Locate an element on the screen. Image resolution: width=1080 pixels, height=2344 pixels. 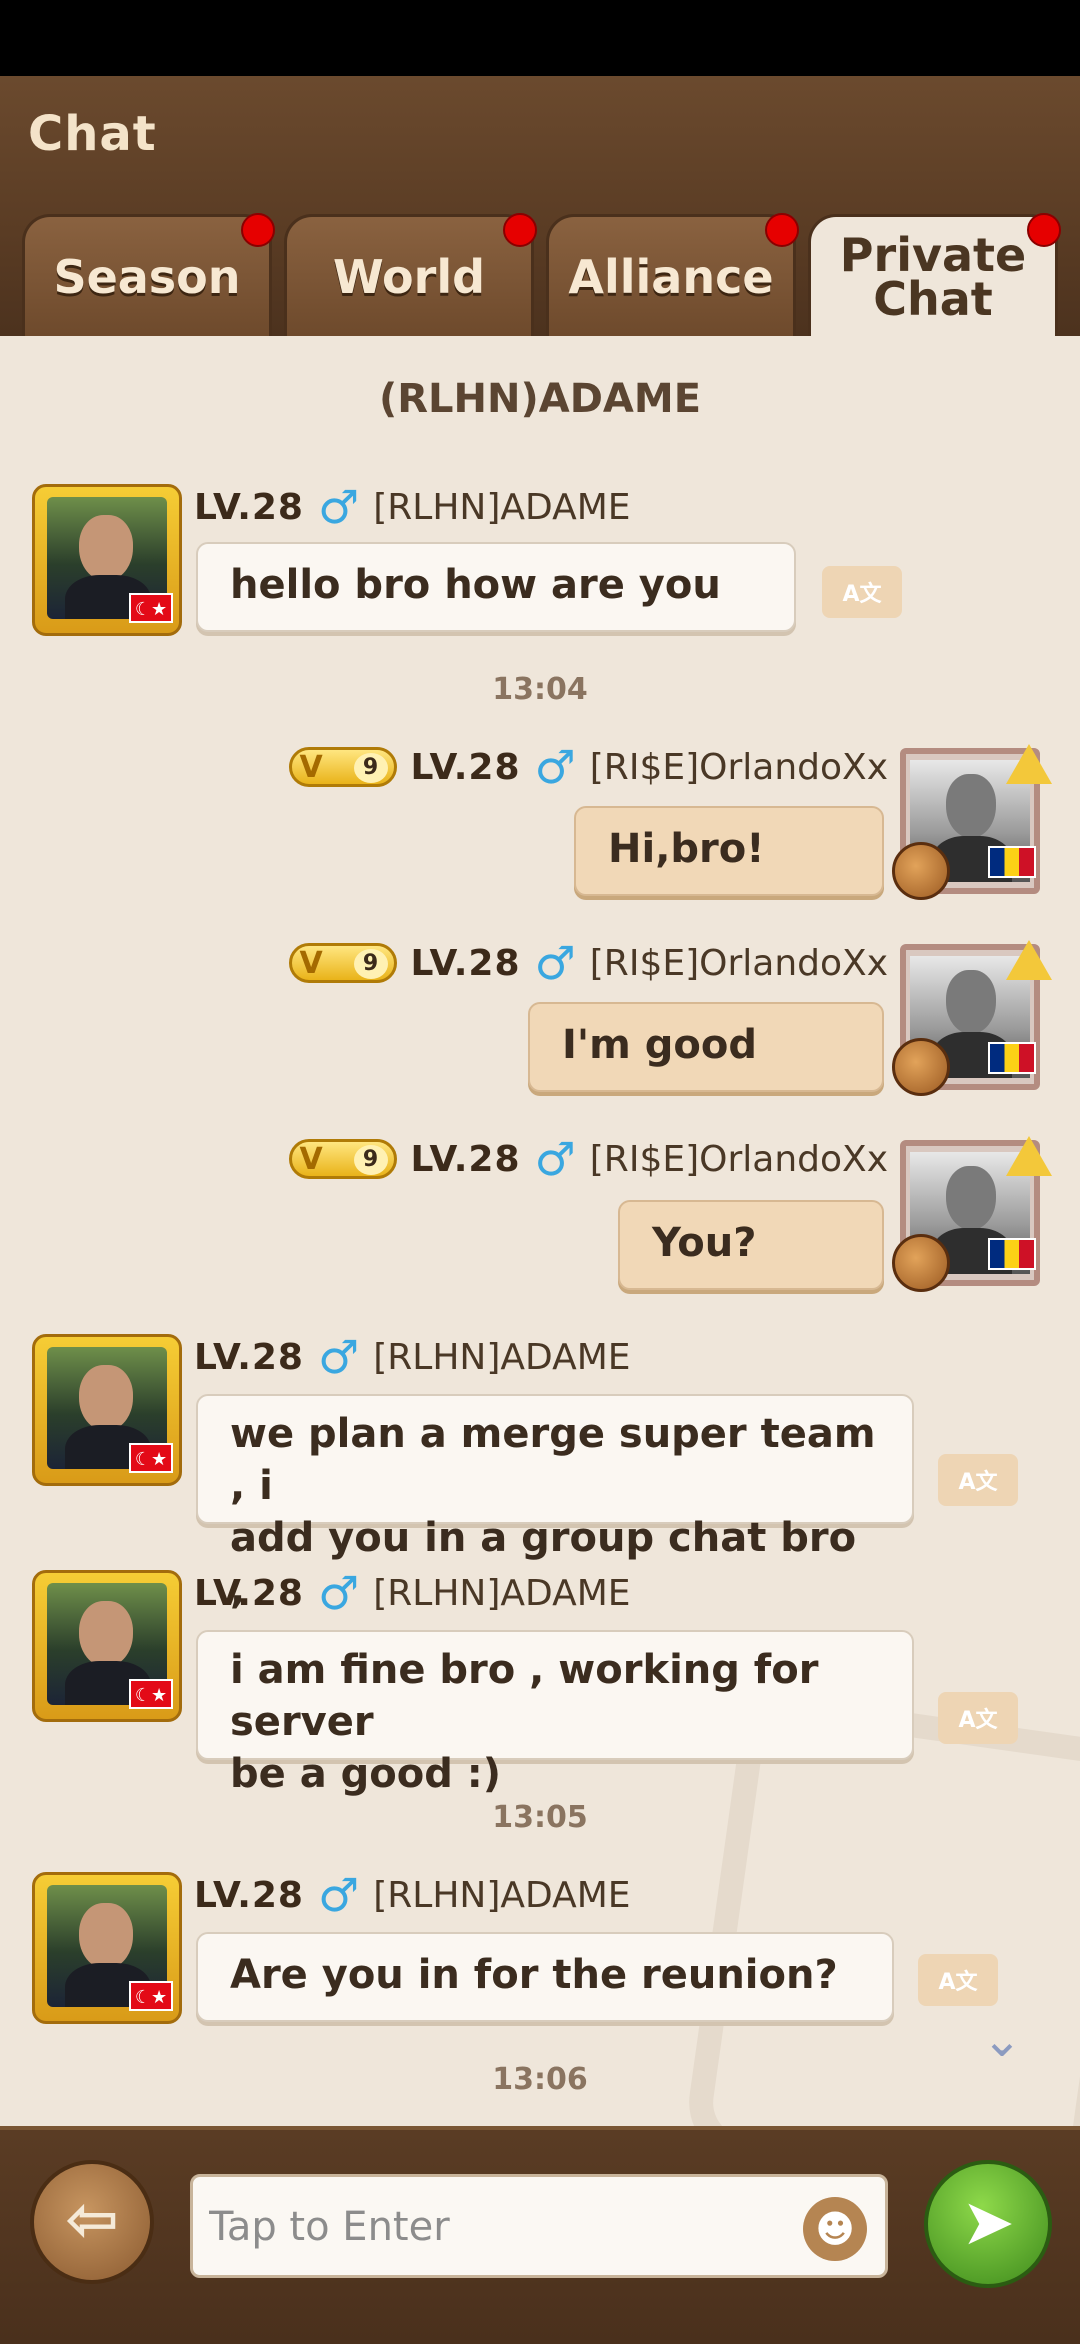
message-text: Hi,bro! is located at coordinates (686, 849).